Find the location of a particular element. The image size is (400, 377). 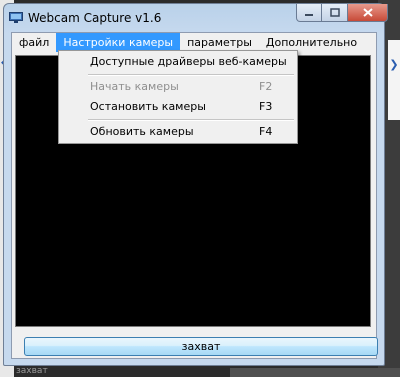

menu-item-label: Остановить камеры is located at coordinates (148, 106).